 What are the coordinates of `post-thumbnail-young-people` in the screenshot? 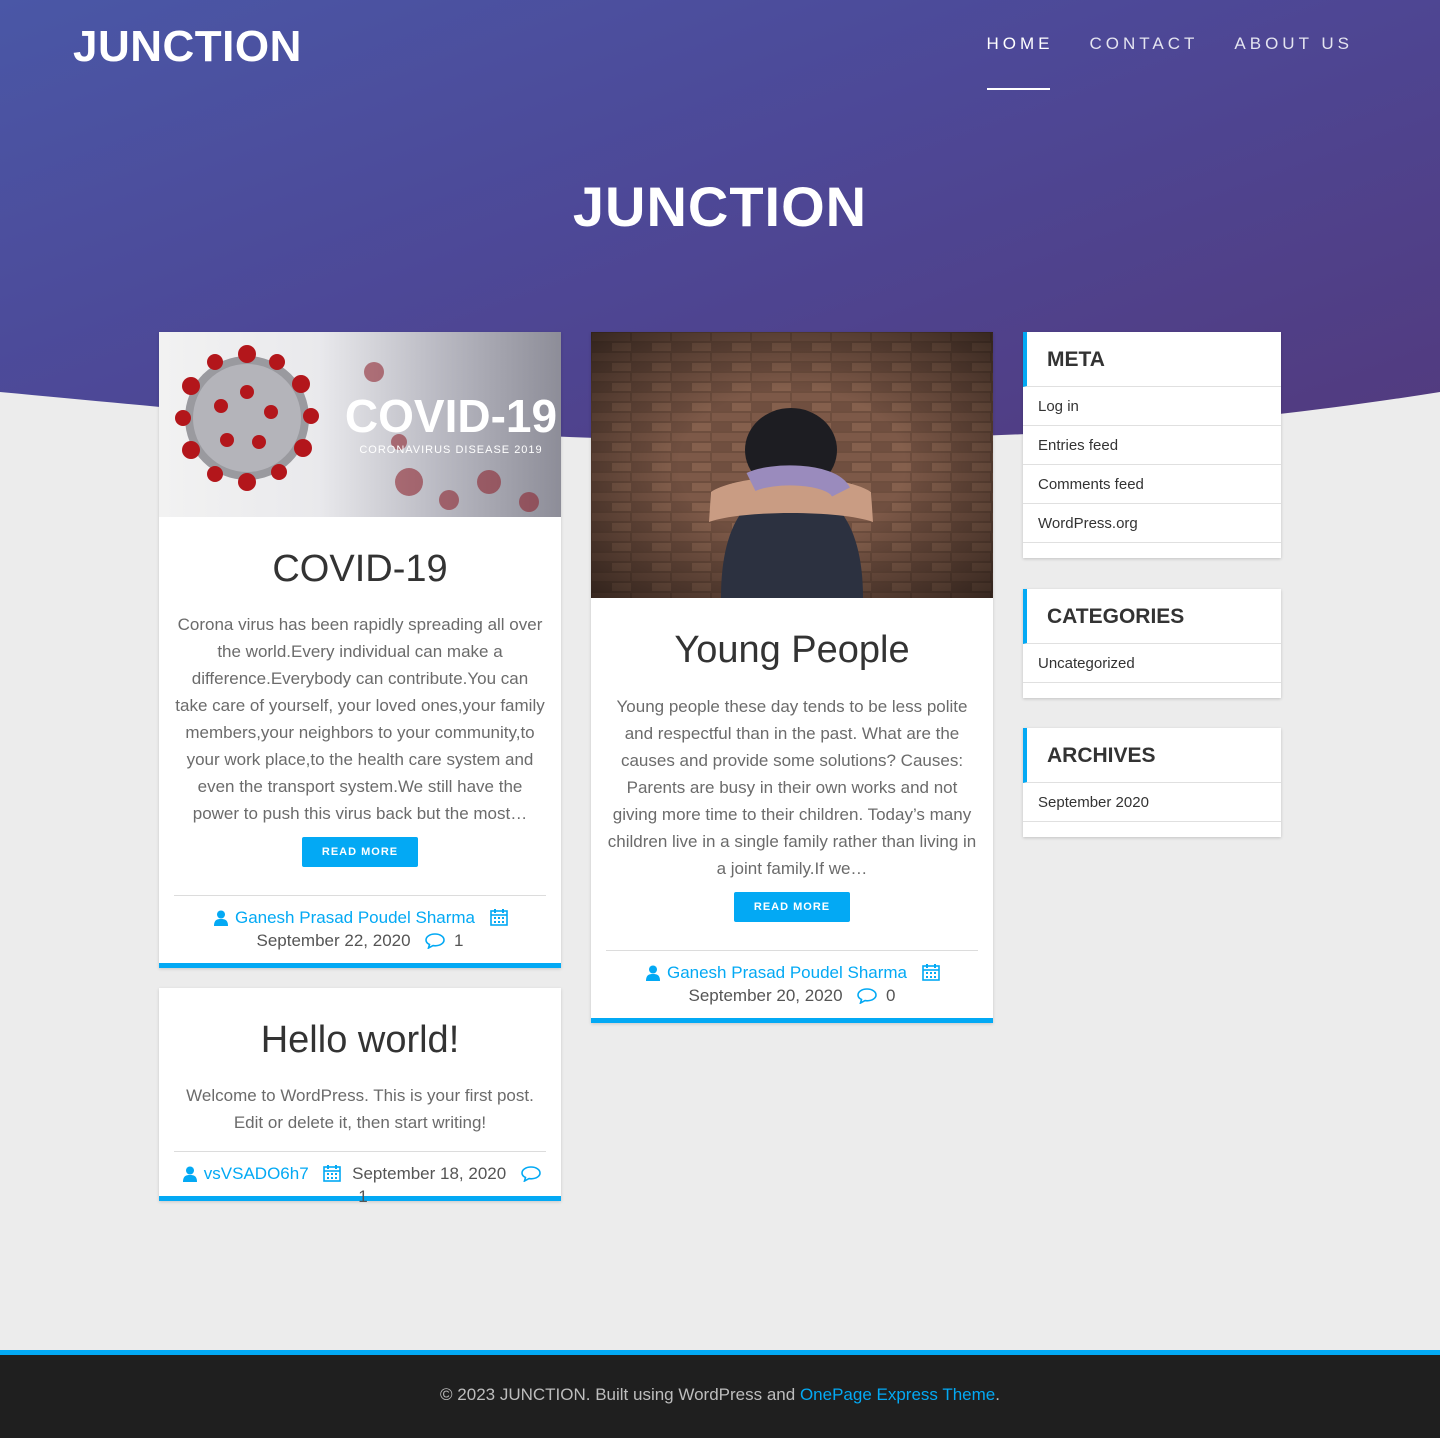 It's located at (792, 465).